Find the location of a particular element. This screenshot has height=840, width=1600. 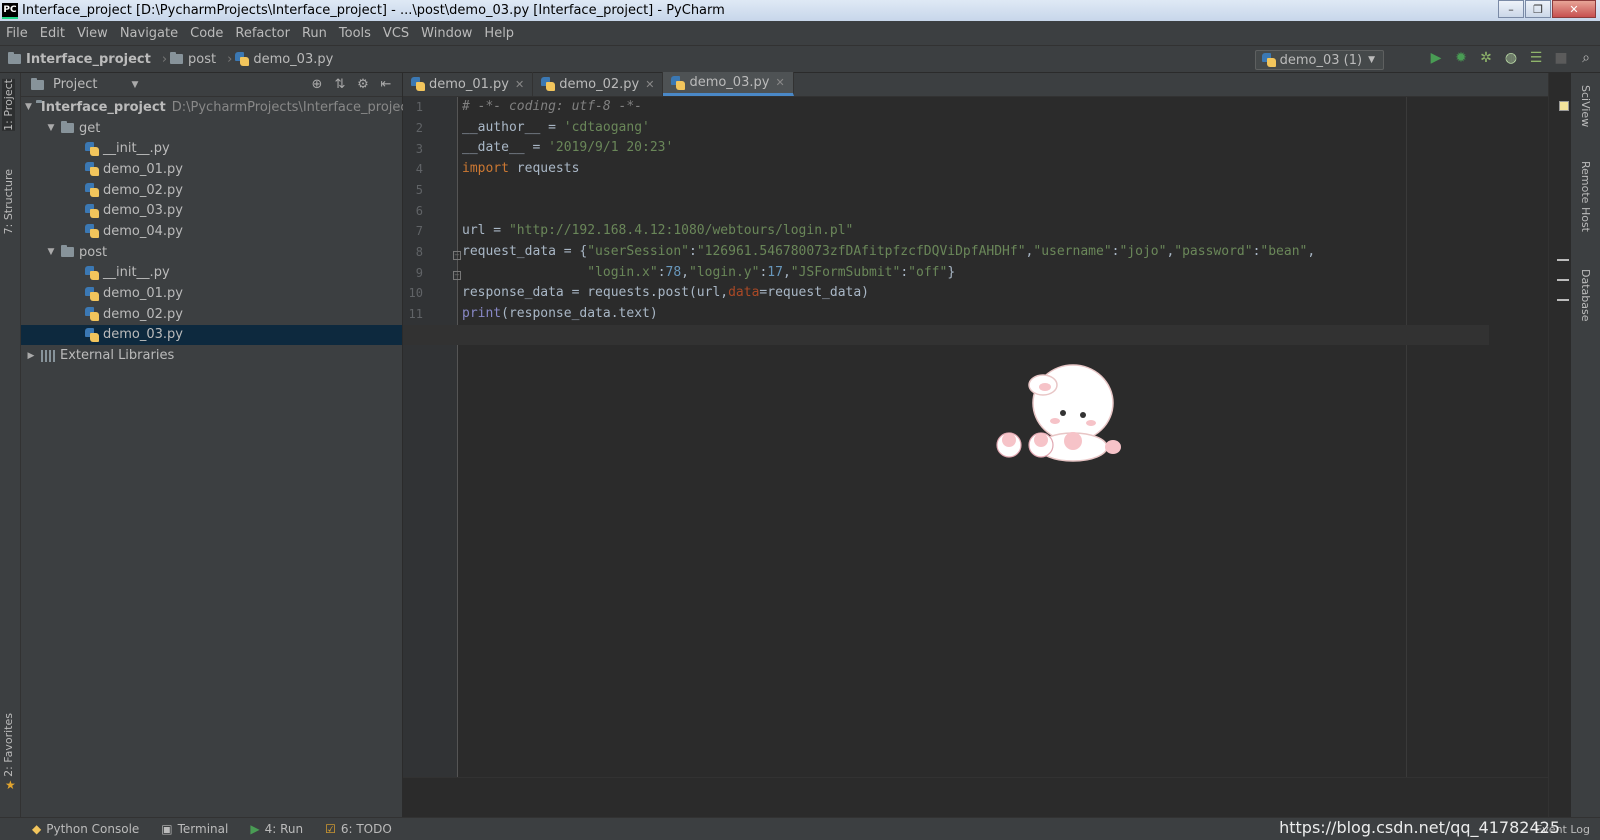

menu-help: Help is located at coordinates (499, 33).